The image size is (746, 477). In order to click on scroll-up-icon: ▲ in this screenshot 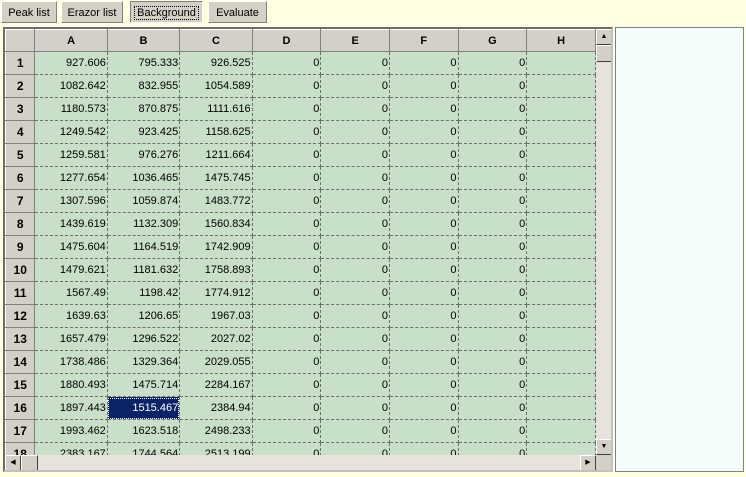, I will do `click(603, 37)`.